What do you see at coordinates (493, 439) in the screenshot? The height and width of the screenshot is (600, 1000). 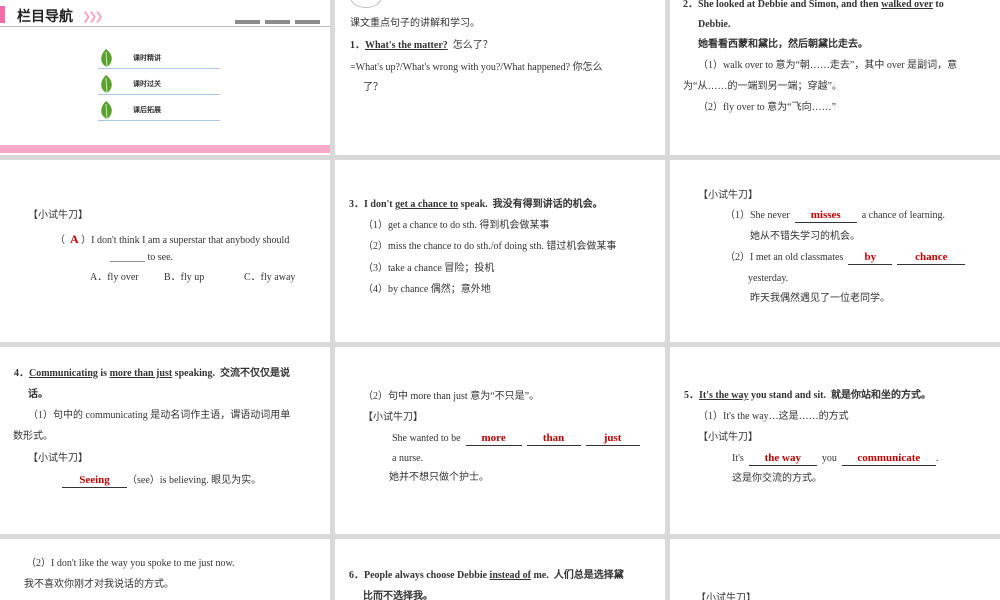 I see `answer-blank: more` at bounding box center [493, 439].